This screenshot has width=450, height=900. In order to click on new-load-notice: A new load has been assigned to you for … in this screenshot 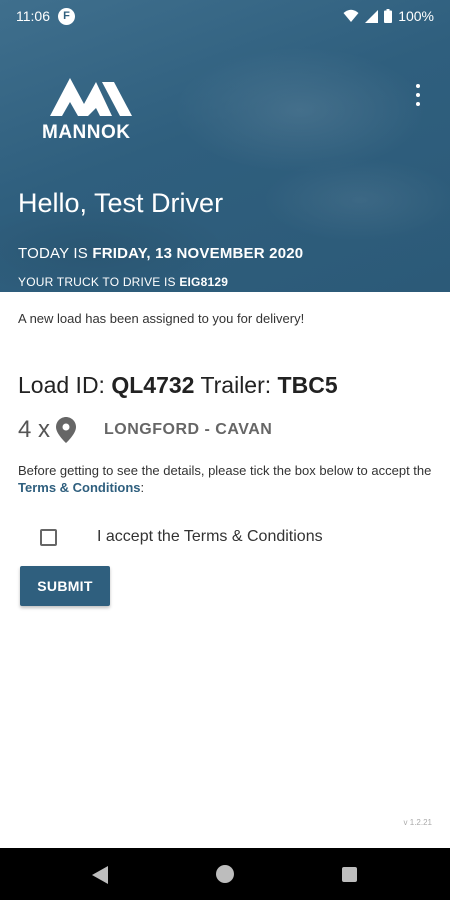, I will do `click(161, 318)`.